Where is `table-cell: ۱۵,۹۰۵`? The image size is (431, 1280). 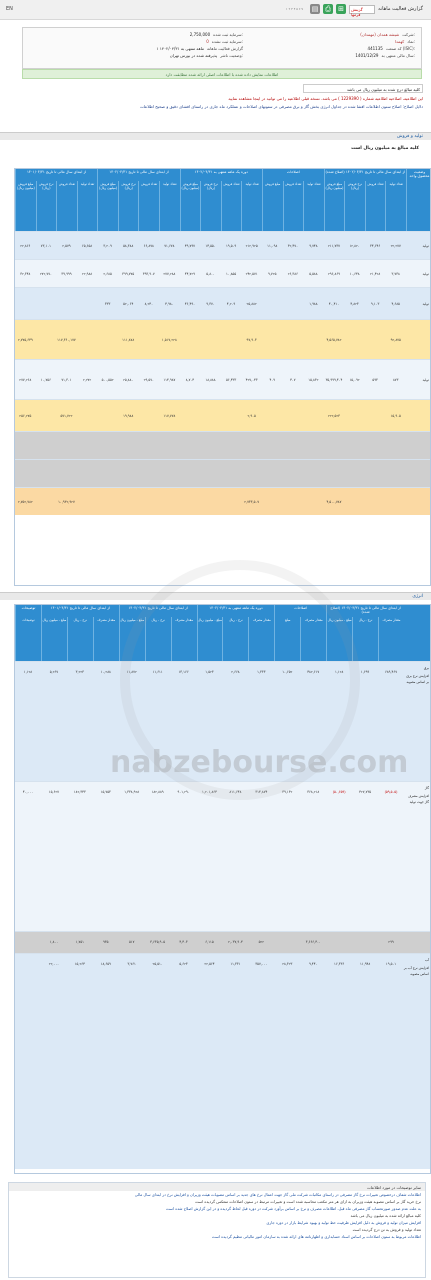
table-cell: ۱۵,۹۰۵ is located at coordinates (395, 416).